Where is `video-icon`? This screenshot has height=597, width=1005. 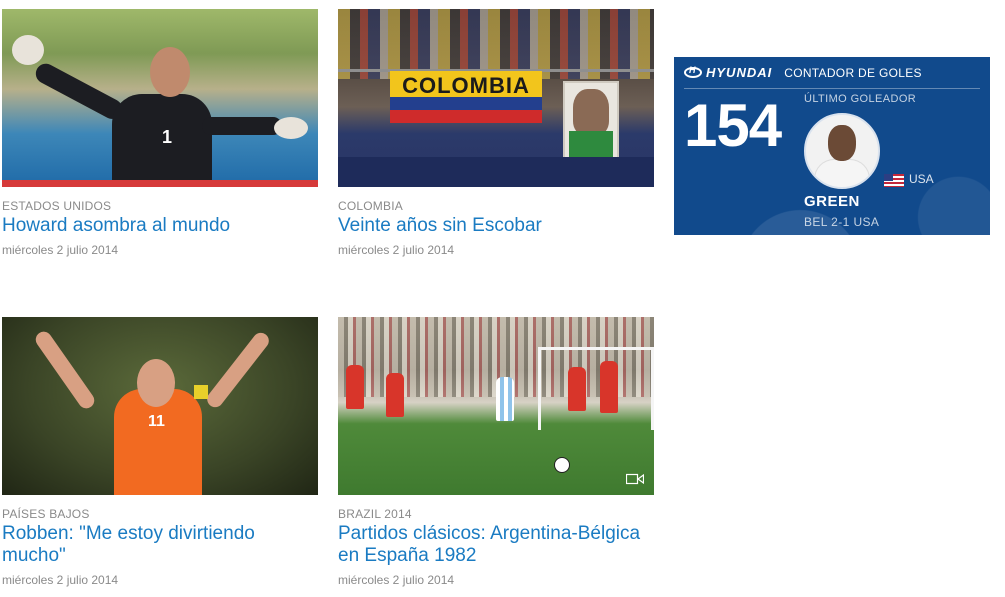
video-icon is located at coordinates (635, 479).